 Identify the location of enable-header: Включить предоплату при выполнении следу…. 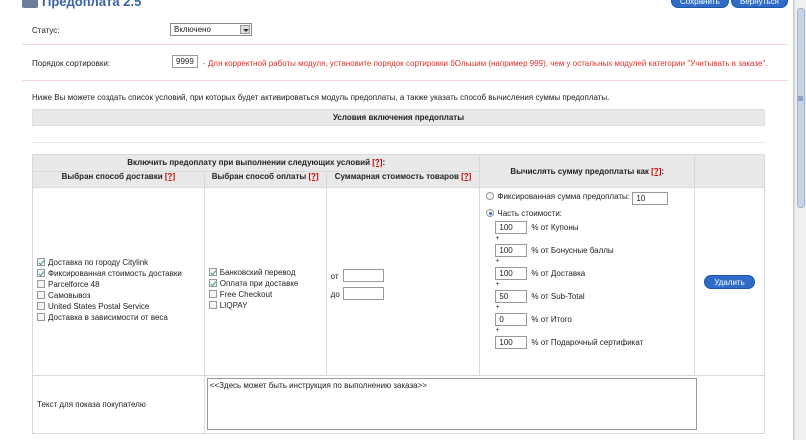
(256, 163).